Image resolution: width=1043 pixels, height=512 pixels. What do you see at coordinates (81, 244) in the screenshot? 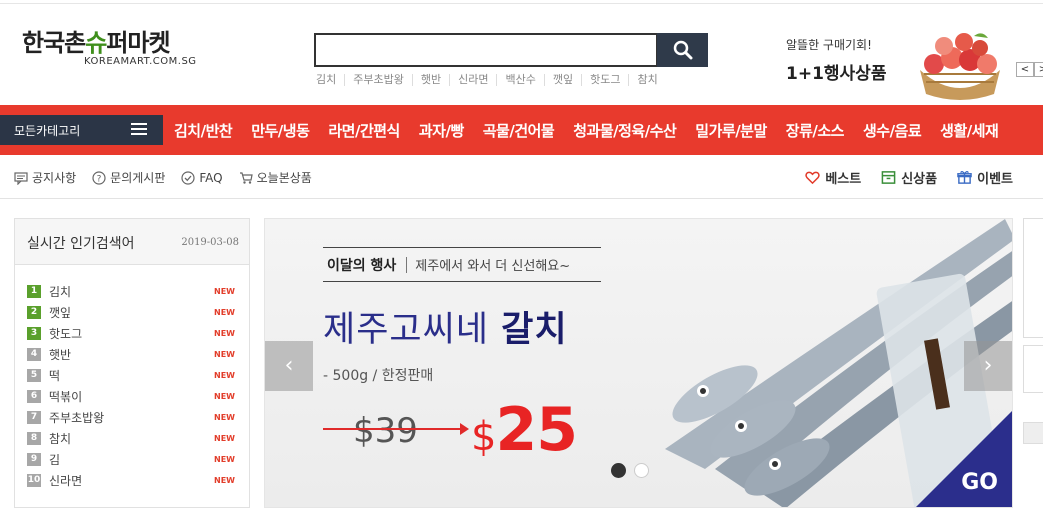
I see `popular-search-title: 실시간 인기검색어` at bounding box center [81, 244].